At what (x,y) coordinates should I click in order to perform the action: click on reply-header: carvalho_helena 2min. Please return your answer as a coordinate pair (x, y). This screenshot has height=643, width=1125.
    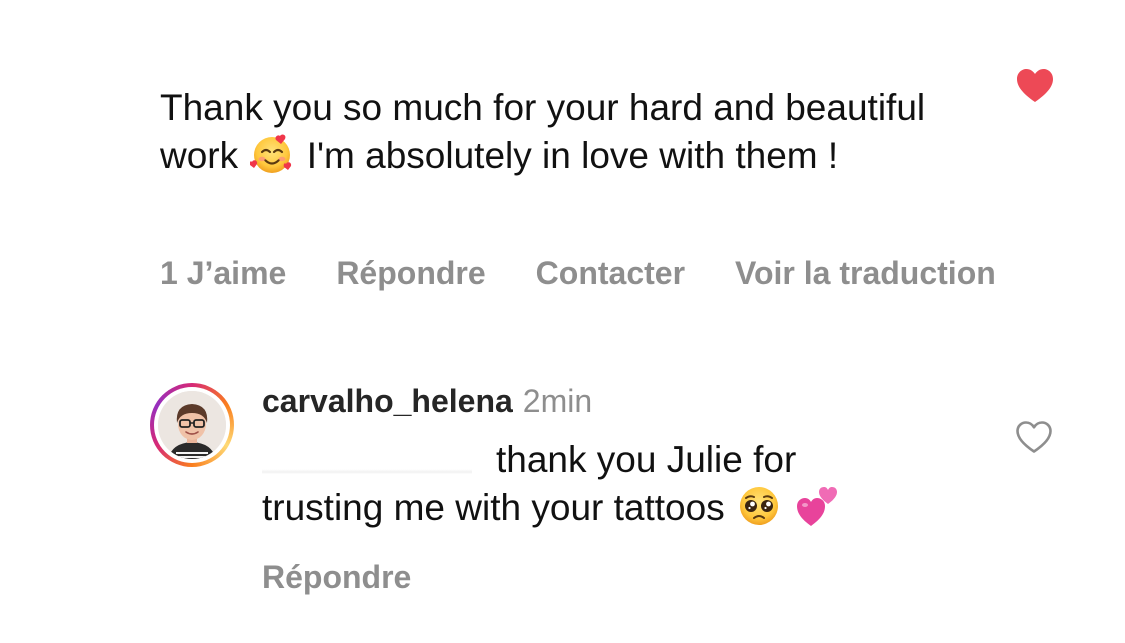
    Looking at the image, I should click on (427, 404).